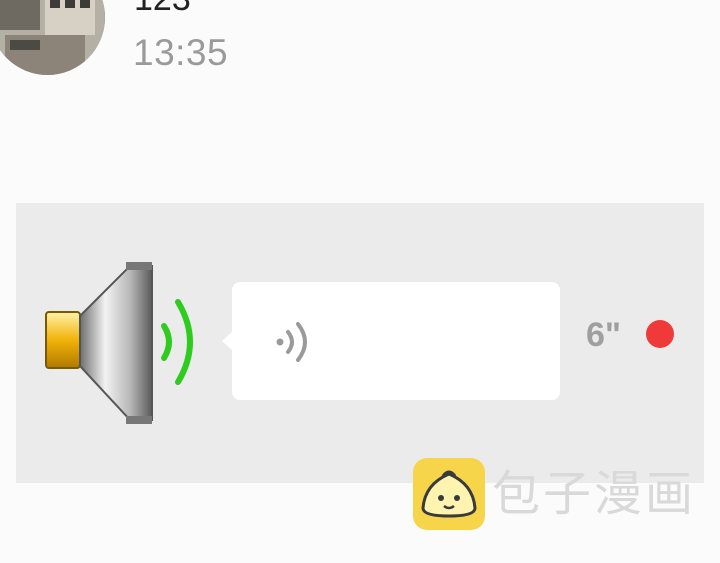 The image size is (720, 563). What do you see at coordinates (162, 8) in the screenshot?
I see `sender-name: 123` at bounding box center [162, 8].